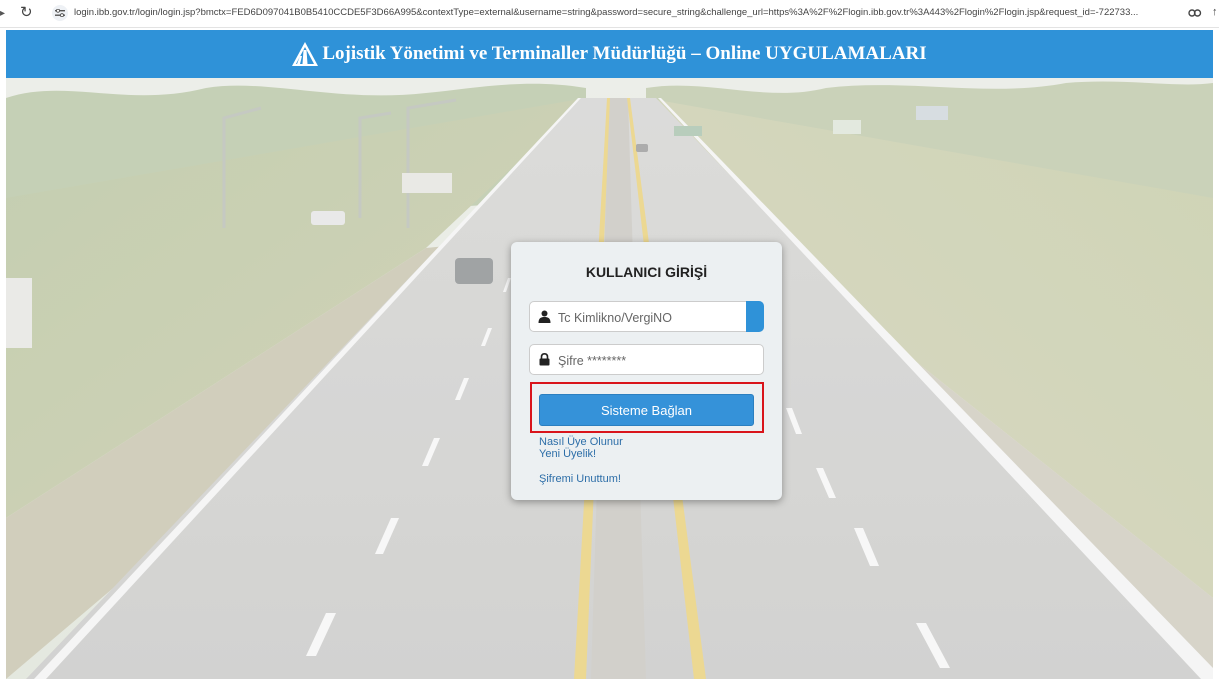 The width and height of the screenshot is (1219, 679). What do you see at coordinates (544, 359) in the screenshot?
I see `lock-icon` at bounding box center [544, 359].